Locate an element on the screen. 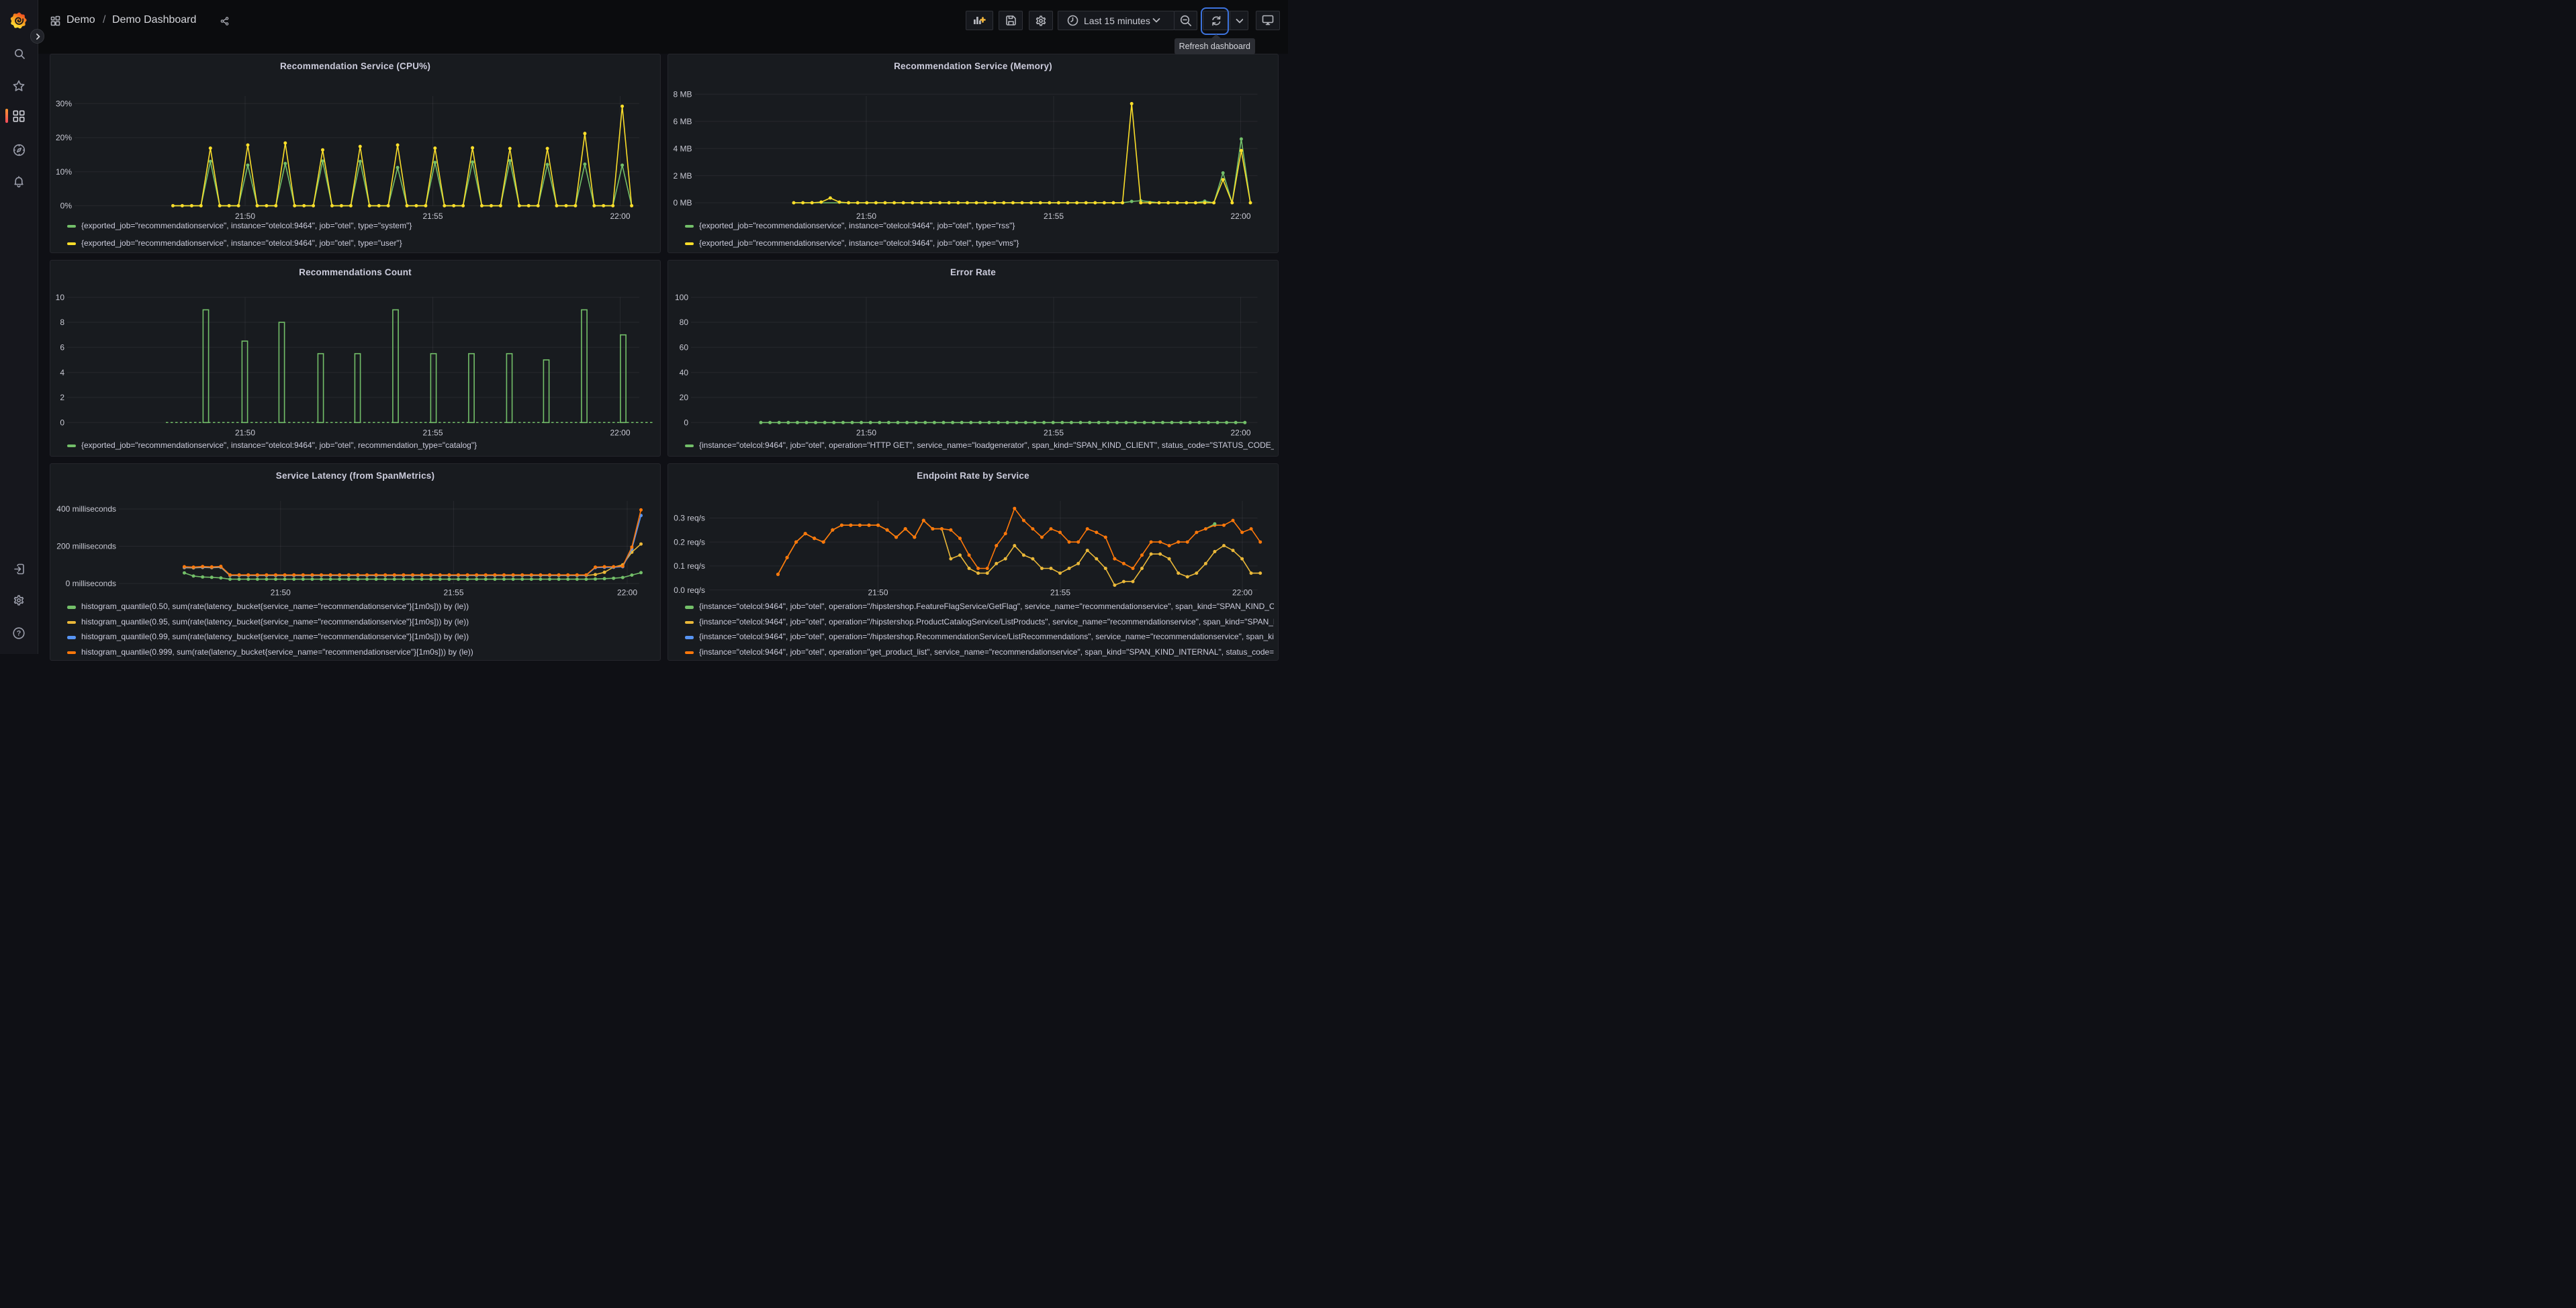  svg-text: 200 milliseconds is located at coordinates (86, 547).